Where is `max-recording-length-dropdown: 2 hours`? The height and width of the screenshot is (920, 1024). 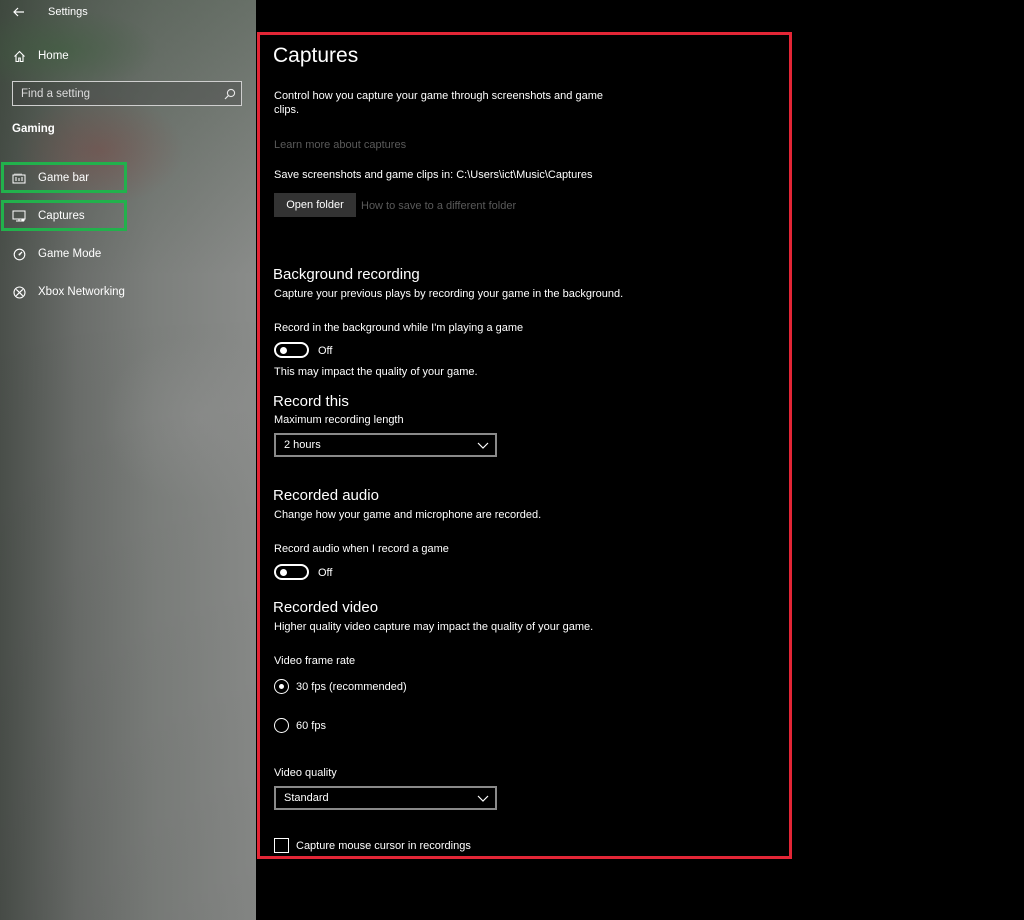
max-recording-length-dropdown: 2 hours is located at coordinates (385, 445).